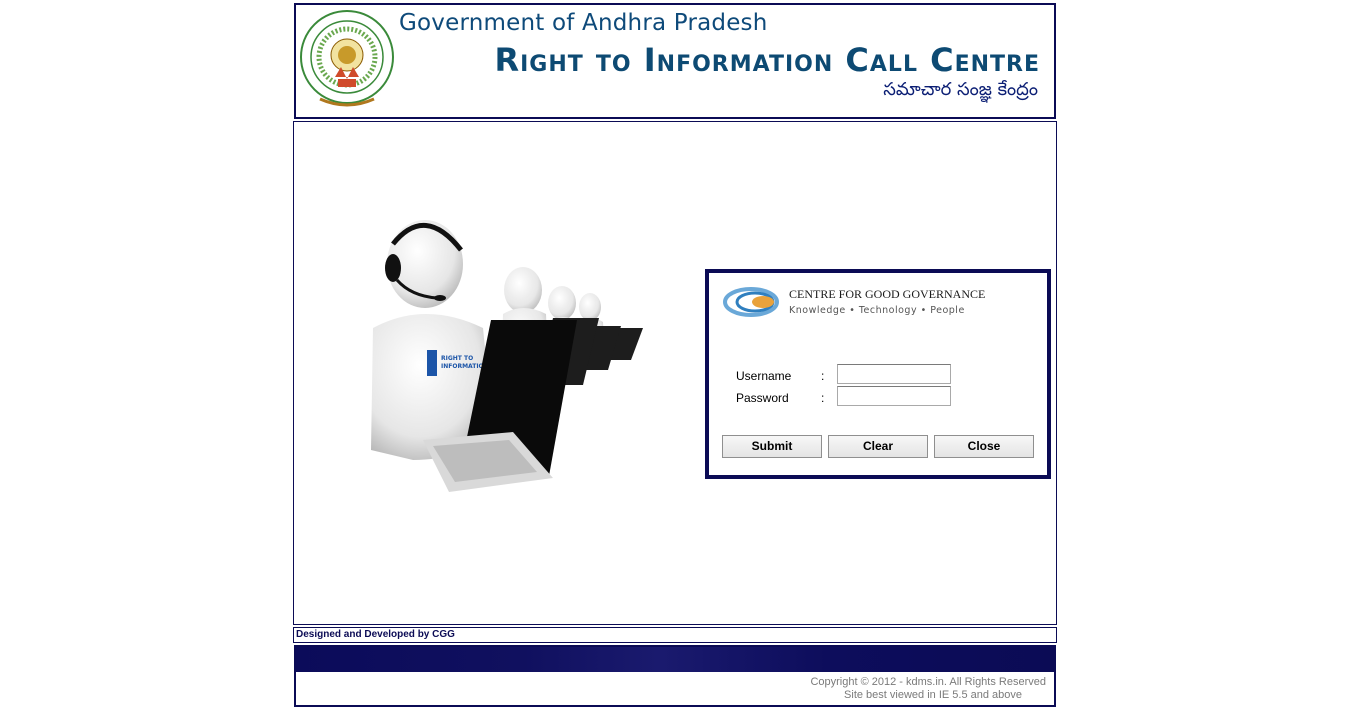 The width and height of the screenshot is (1349, 709). Describe the element at coordinates (375, 634) in the screenshot. I see `credits-text: Designed and Developed by CGG` at that location.